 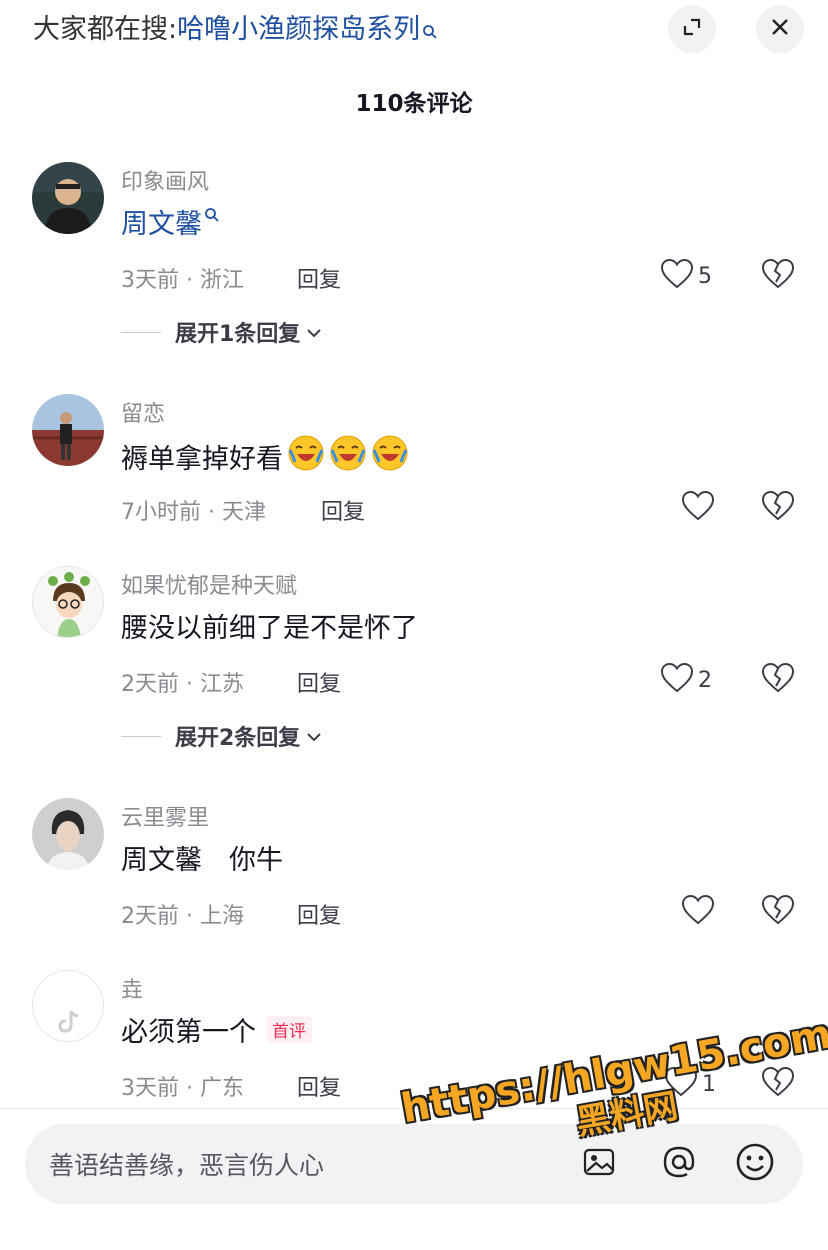 I want to click on comment-item: 留恋 褥单拿掉好看 7小时前 · 天津 回复, so click(x=414, y=464).